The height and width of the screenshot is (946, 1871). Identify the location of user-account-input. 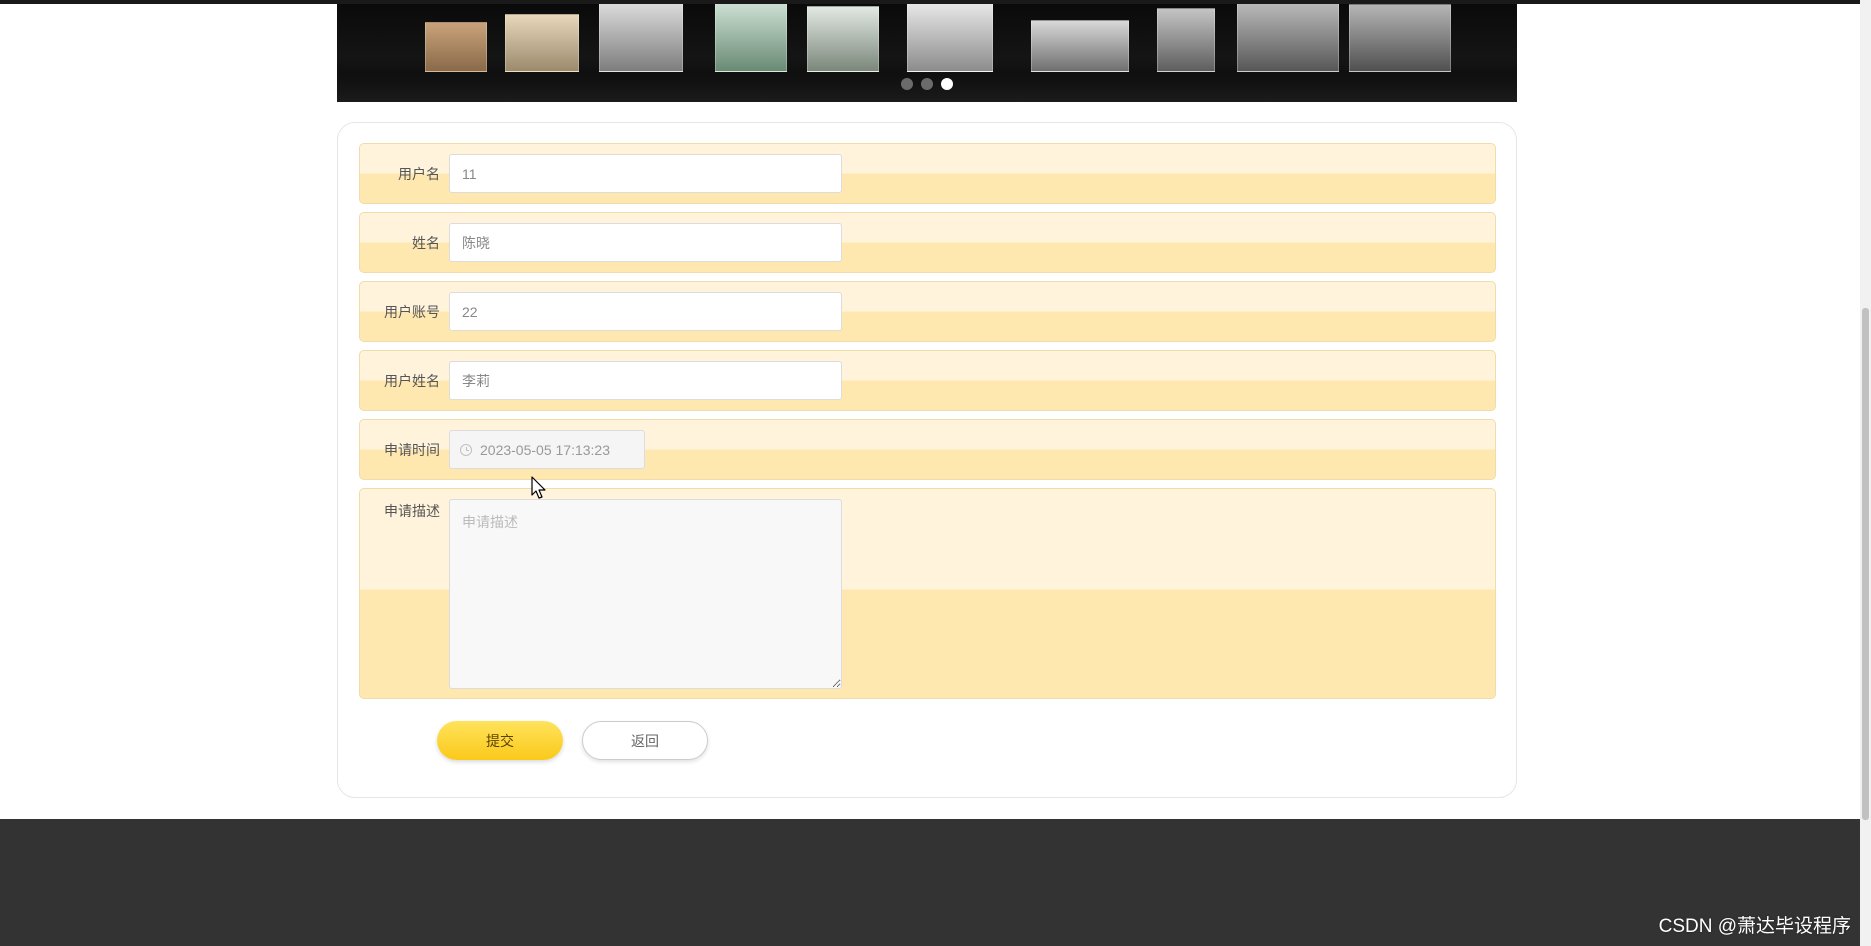
(645, 311).